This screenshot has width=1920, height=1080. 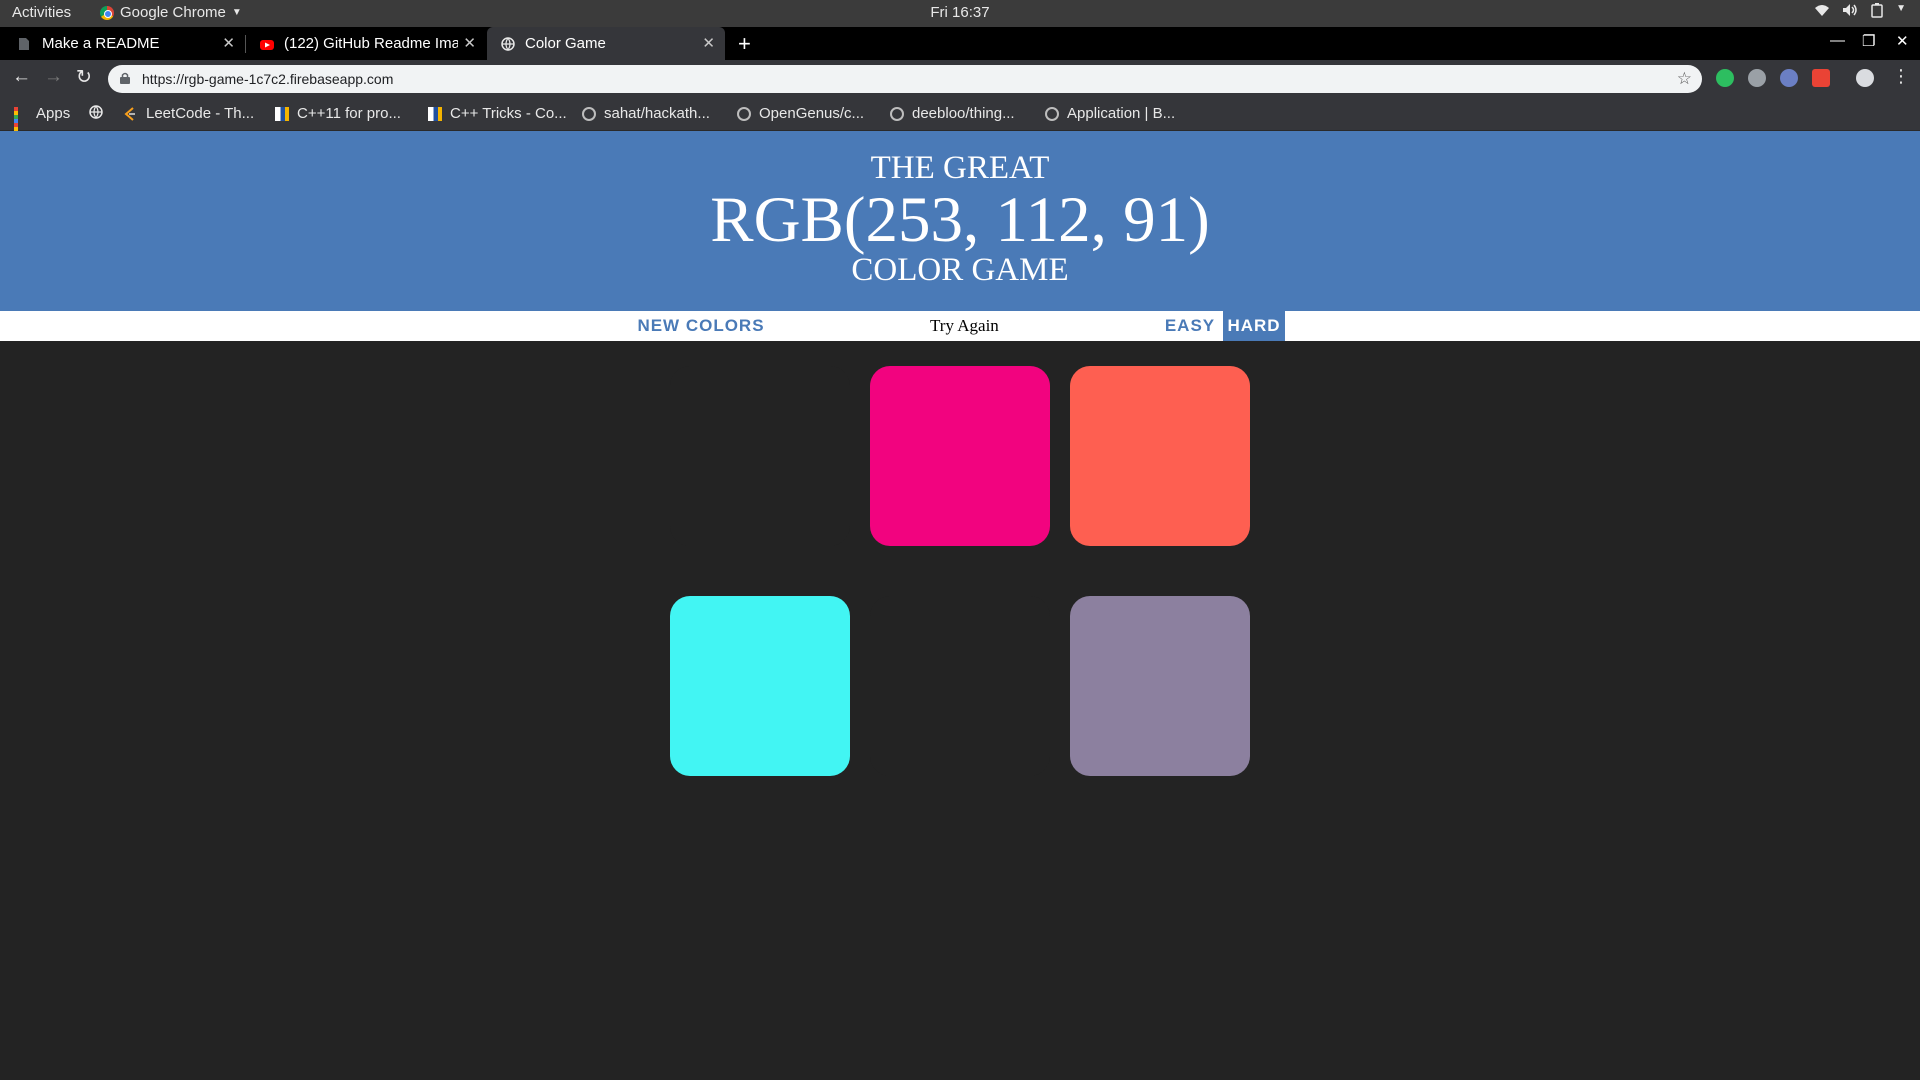 What do you see at coordinates (1902, 41) in the screenshot?
I see `close-window-icon: ✕` at bounding box center [1902, 41].